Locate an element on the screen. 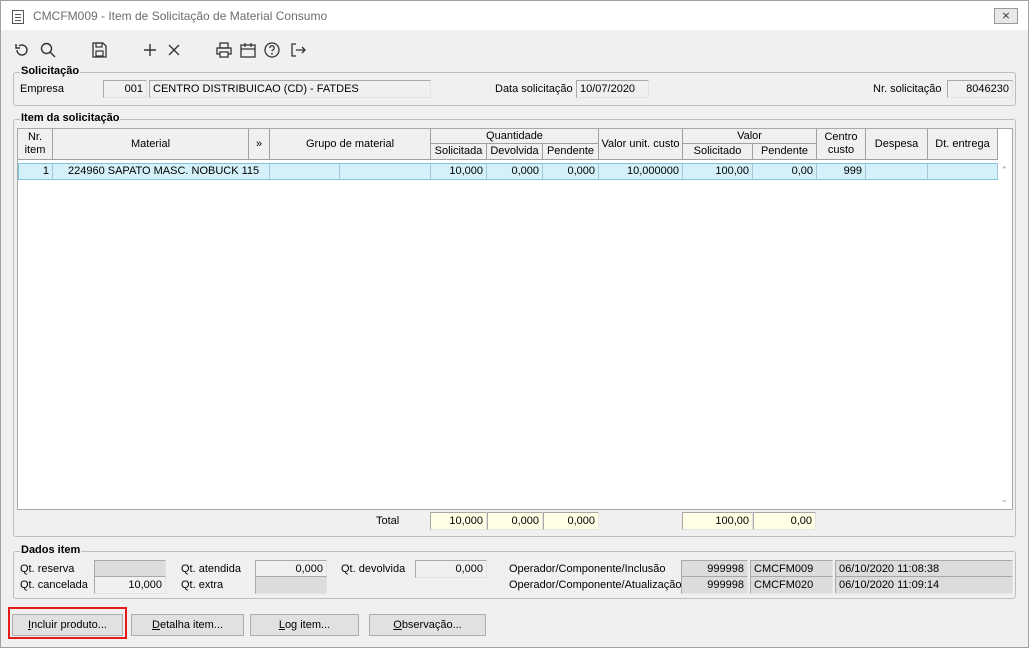 This screenshot has width=1029, height=648. header-grupo: Grupo de material is located at coordinates (350, 144).